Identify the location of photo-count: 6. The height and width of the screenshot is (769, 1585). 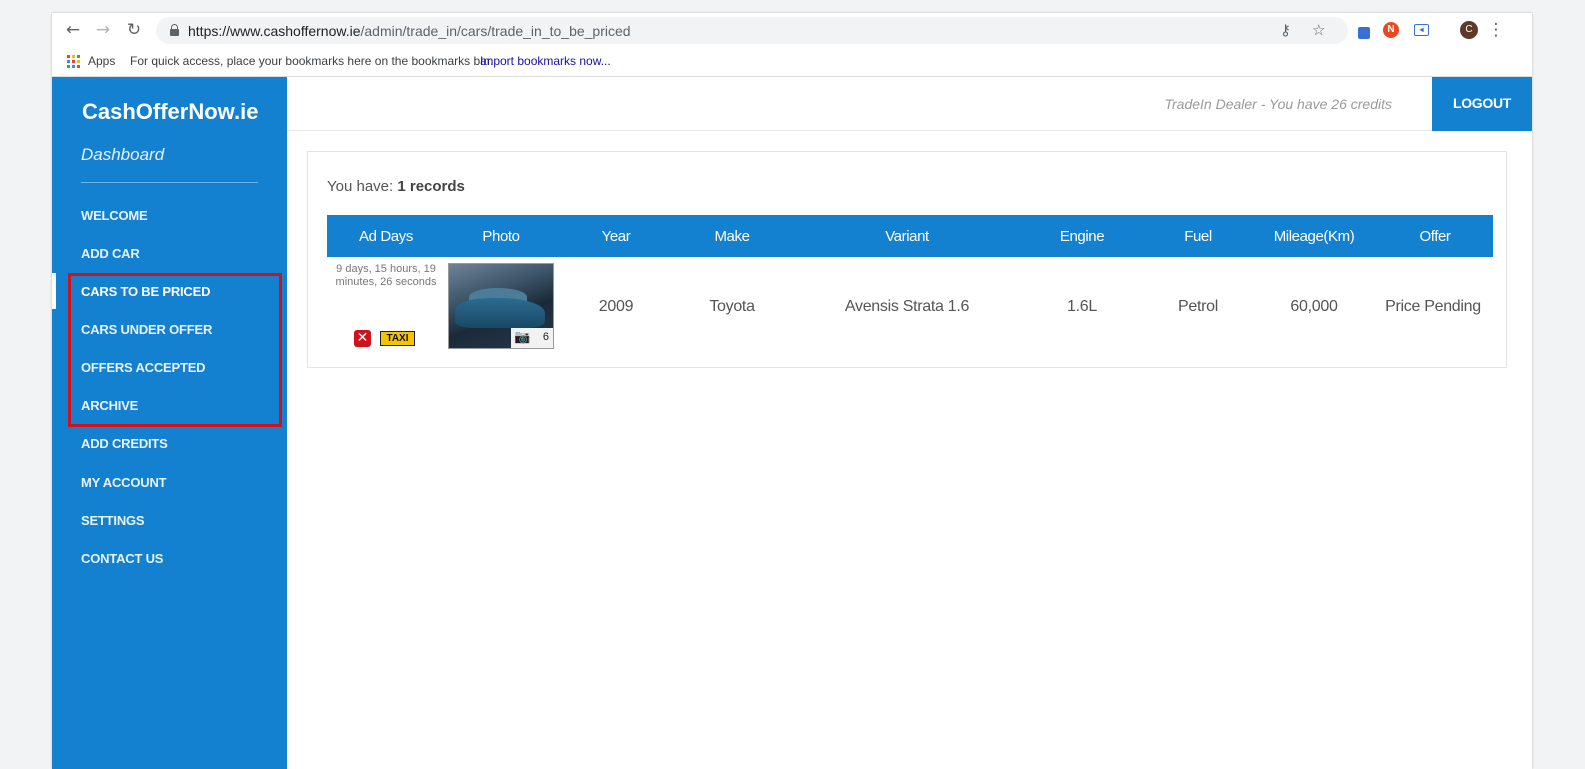
(545, 337).